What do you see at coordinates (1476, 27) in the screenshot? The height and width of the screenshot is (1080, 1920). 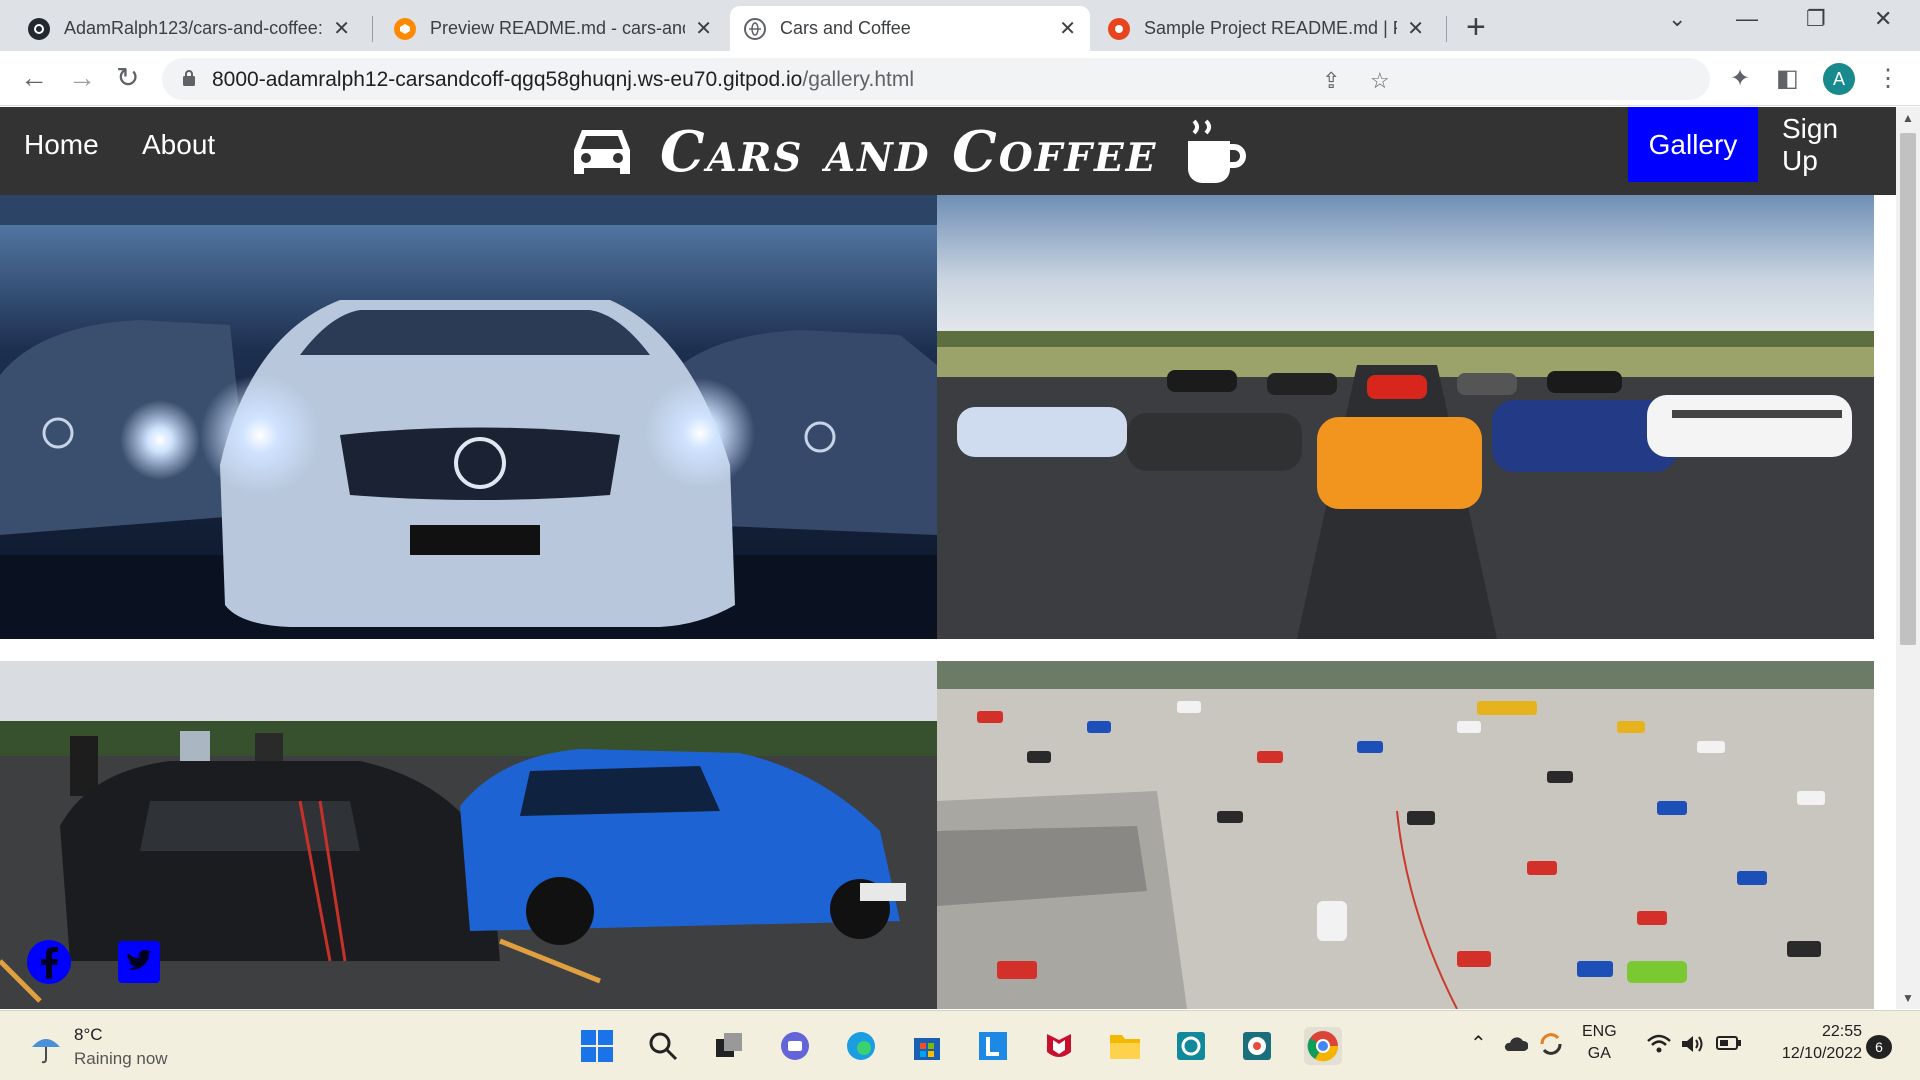 I see `new-tab-button: +` at bounding box center [1476, 27].